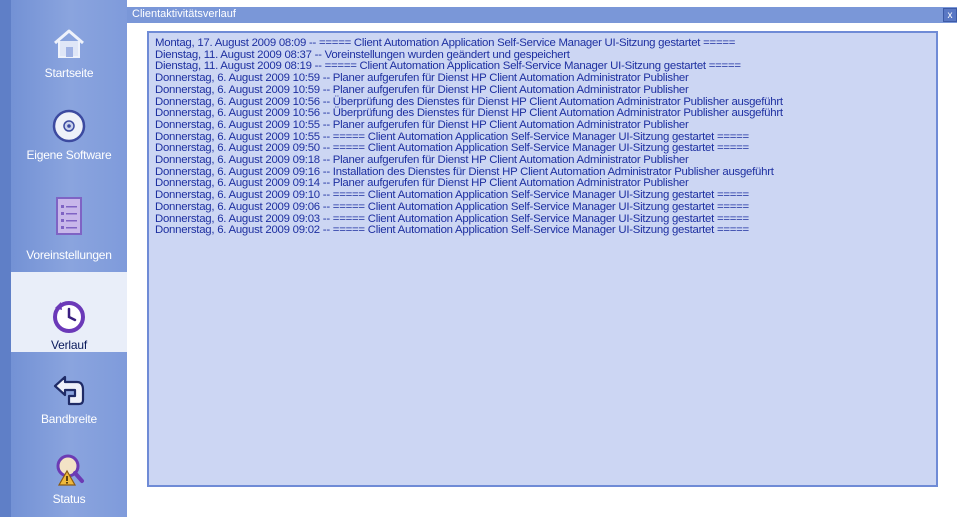  I want to click on sidebar-item-label: Bandbreite, so click(69, 419).